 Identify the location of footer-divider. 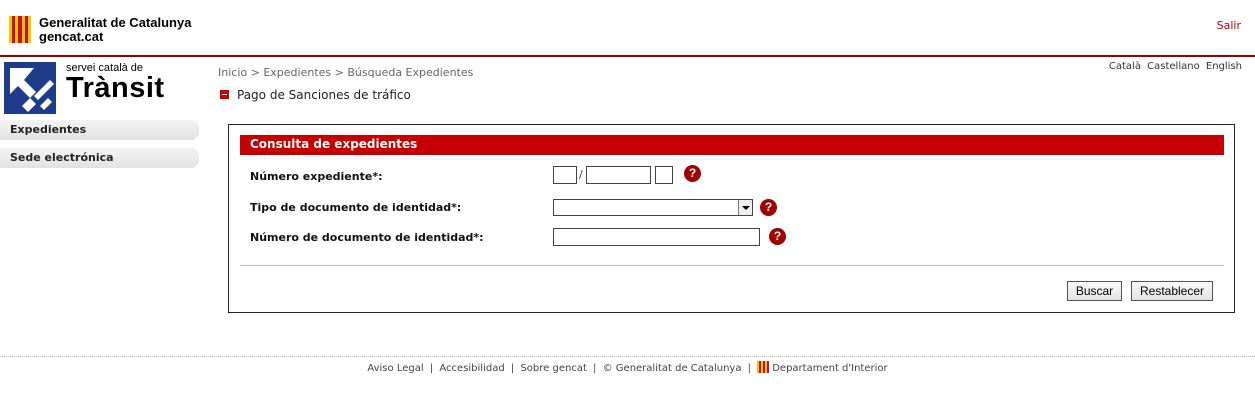
(627, 356).